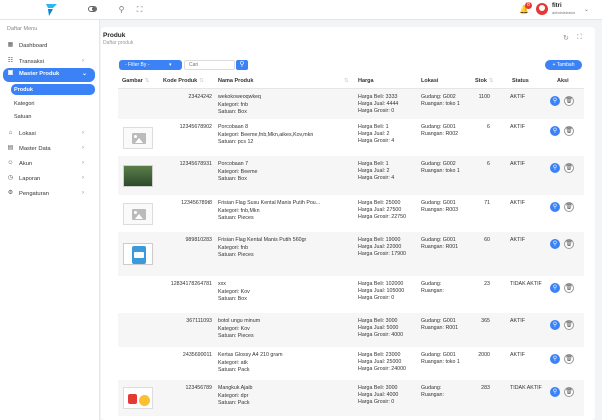  Describe the element at coordinates (379, 240) in the screenshot. I see `price-buy: Harga Beli: 19000` at that location.